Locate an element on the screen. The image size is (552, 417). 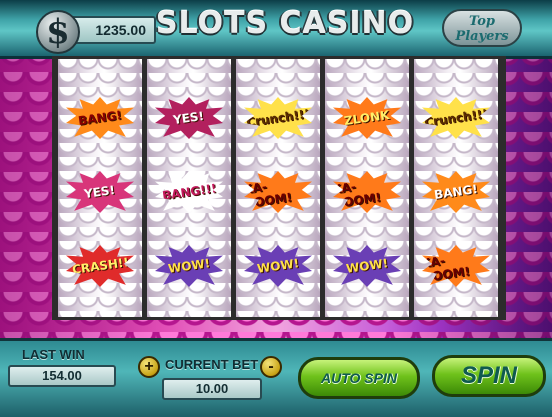
last-win-display: 154.00 is located at coordinates (62, 376).